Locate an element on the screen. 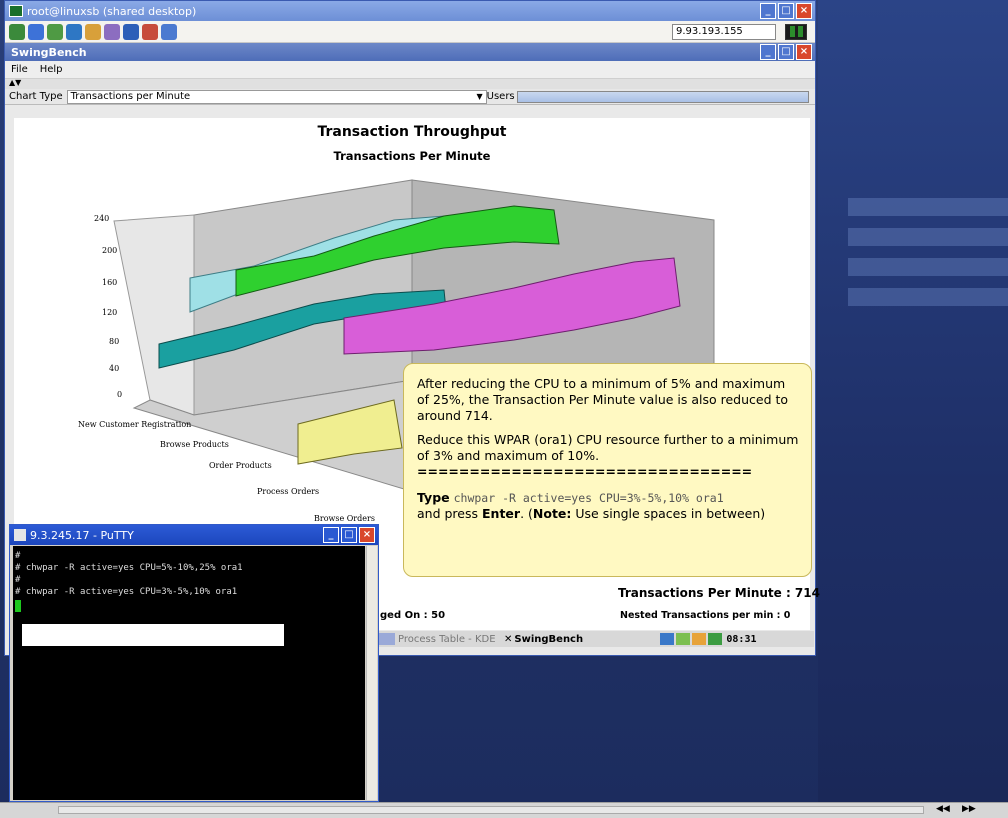  menu-file: File is located at coordinates (19, 69).